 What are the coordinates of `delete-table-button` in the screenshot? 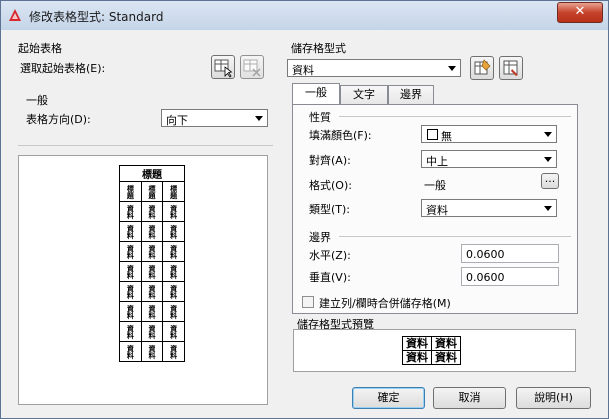 It's located at (252, 67).